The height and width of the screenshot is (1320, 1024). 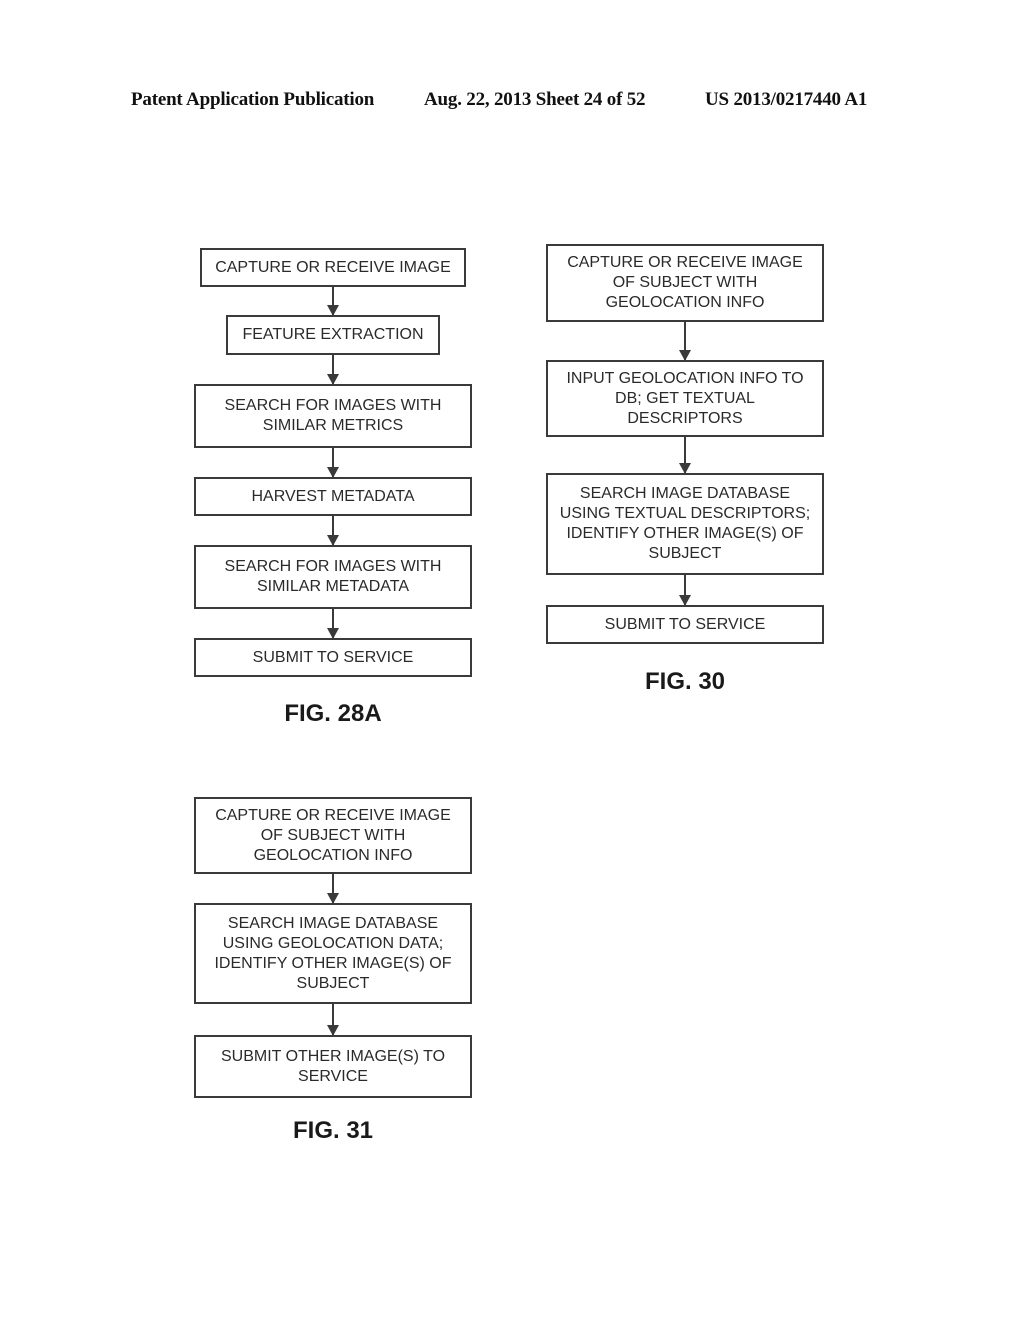 I want to click on step-text: FEATURE EXTRACTION, so click(x=333, y=334).